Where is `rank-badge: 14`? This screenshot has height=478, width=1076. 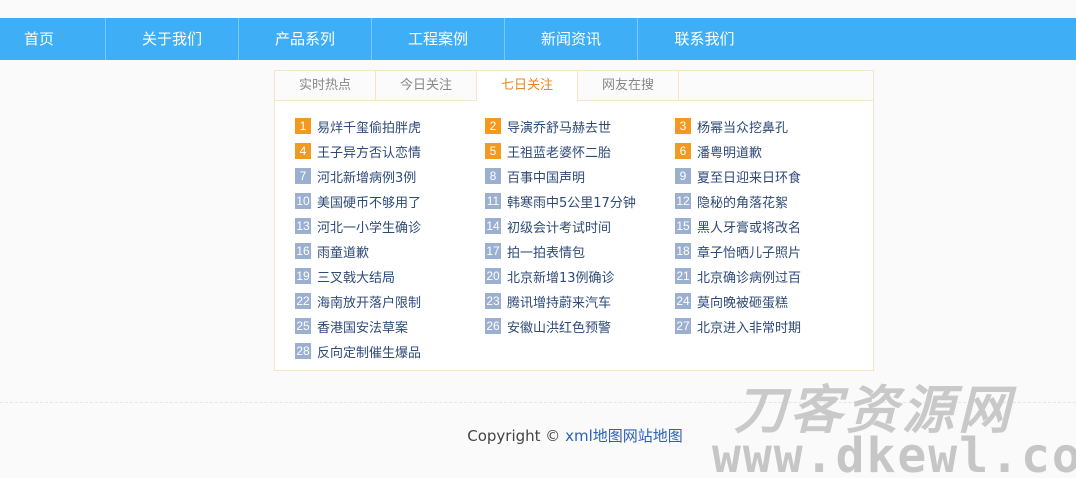
rank-badge: 14 is located at coordinates (493, 226).